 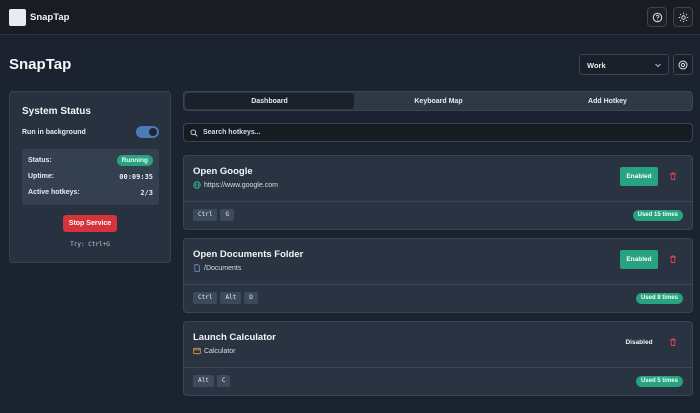 I want to click on key-cap: C, so click(x=223, y=381).